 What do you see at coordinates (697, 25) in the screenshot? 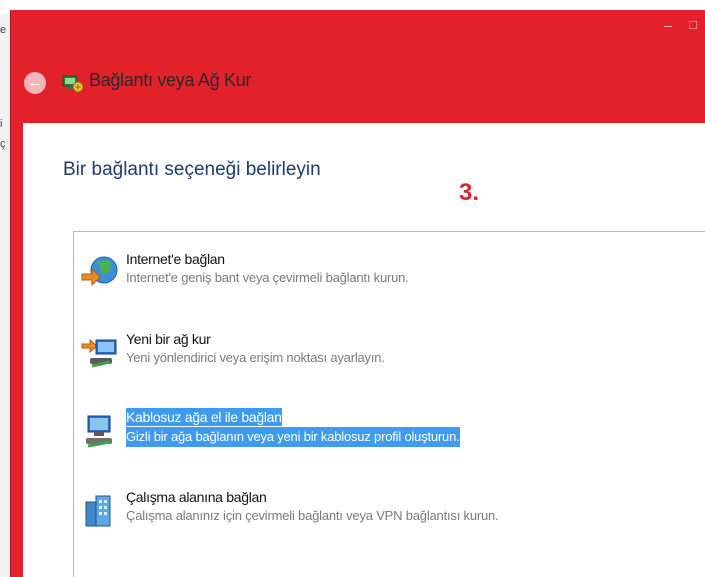
I see `maximize-button: □` at bounding box center [697, 25].